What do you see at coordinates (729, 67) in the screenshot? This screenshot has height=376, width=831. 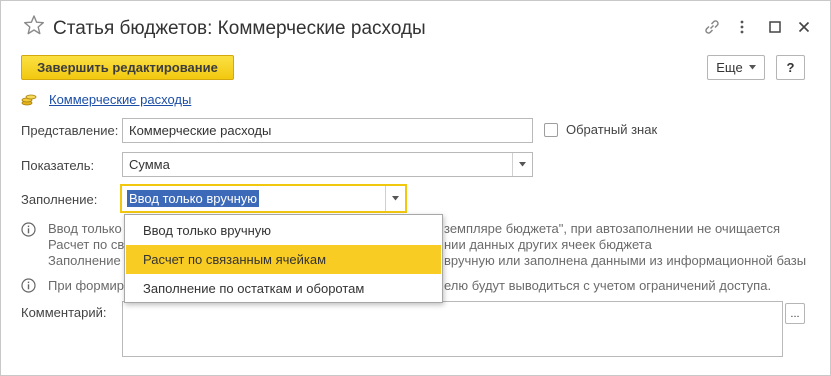 I see `more-button-label: Еще` at bounding box center [729, 67].